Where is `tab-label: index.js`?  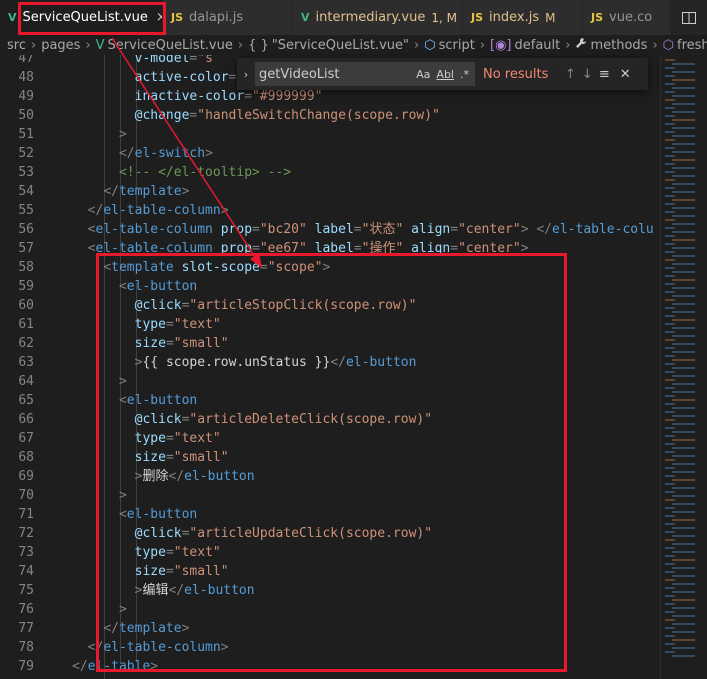 tab-label: index.js is located at coordinates (514, 17).